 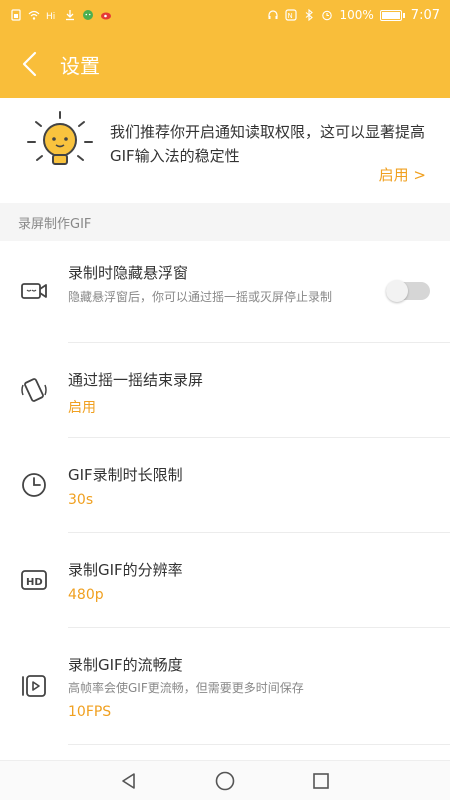 I want to click on hd-icon: Hi, so click(x=50, y=16).